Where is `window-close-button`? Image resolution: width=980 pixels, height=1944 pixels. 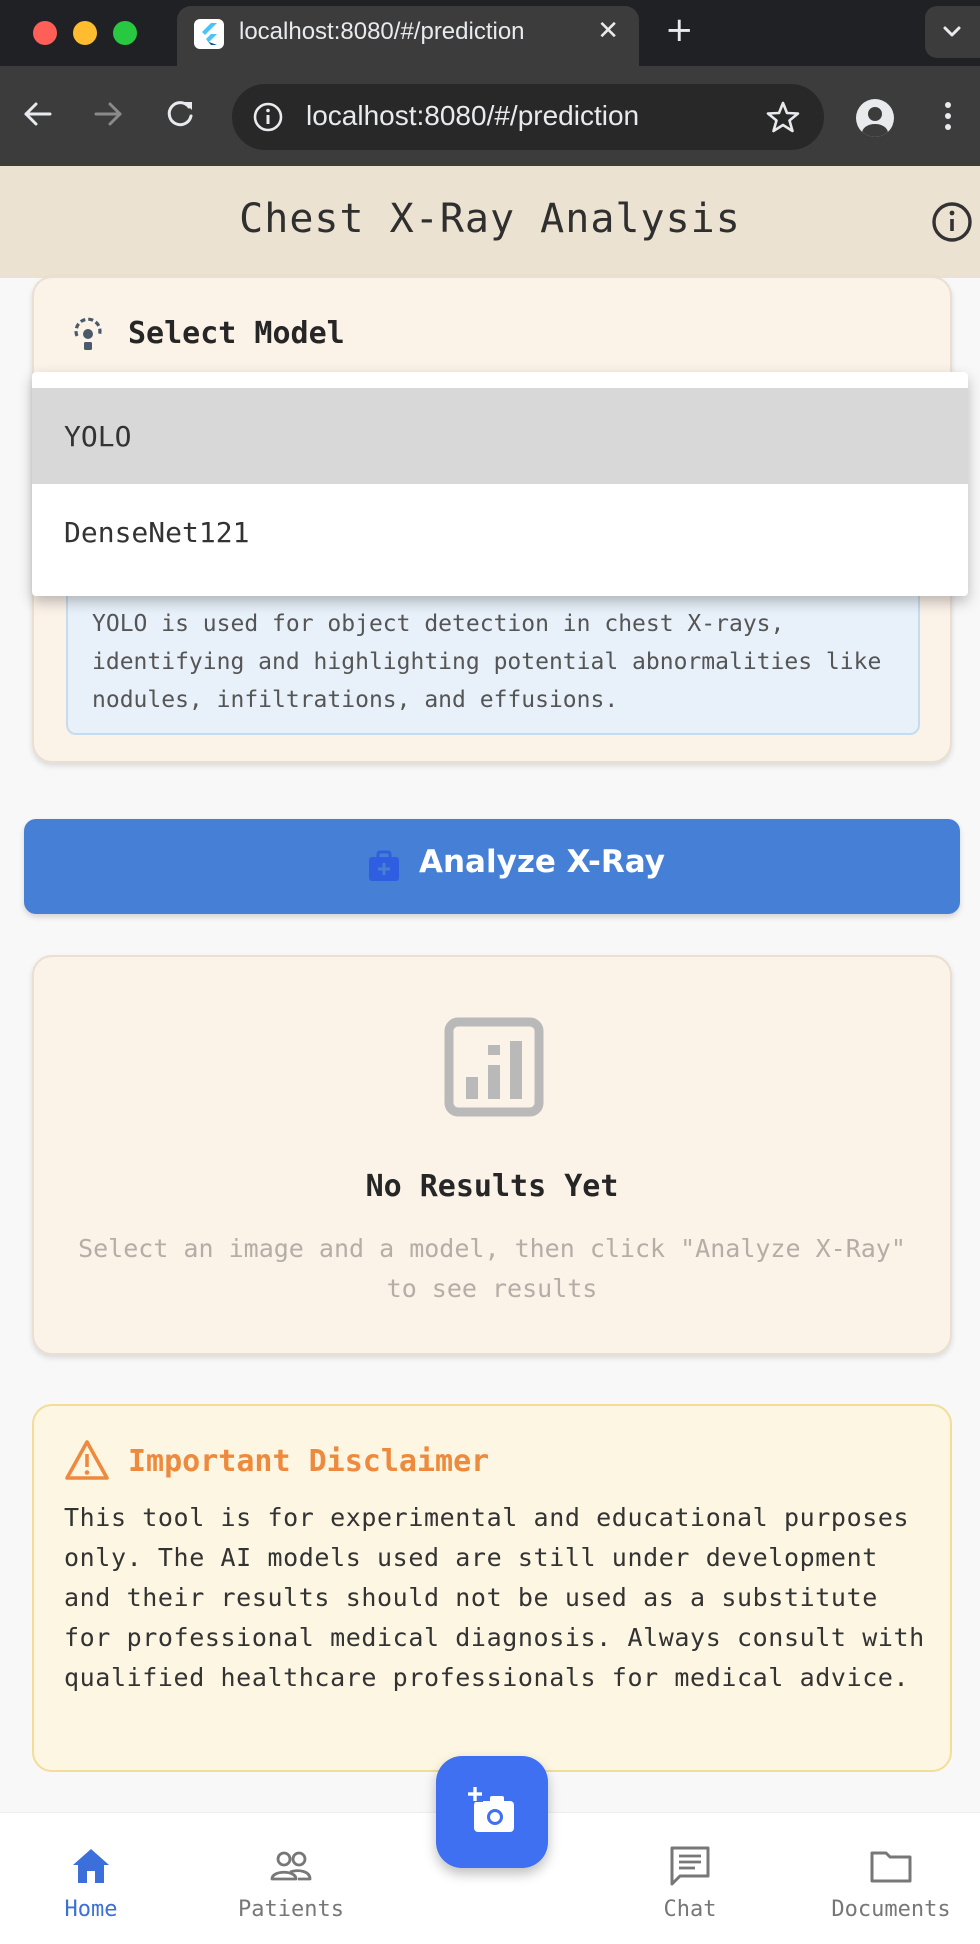 window-close-button is located at coordinates (45, 33).